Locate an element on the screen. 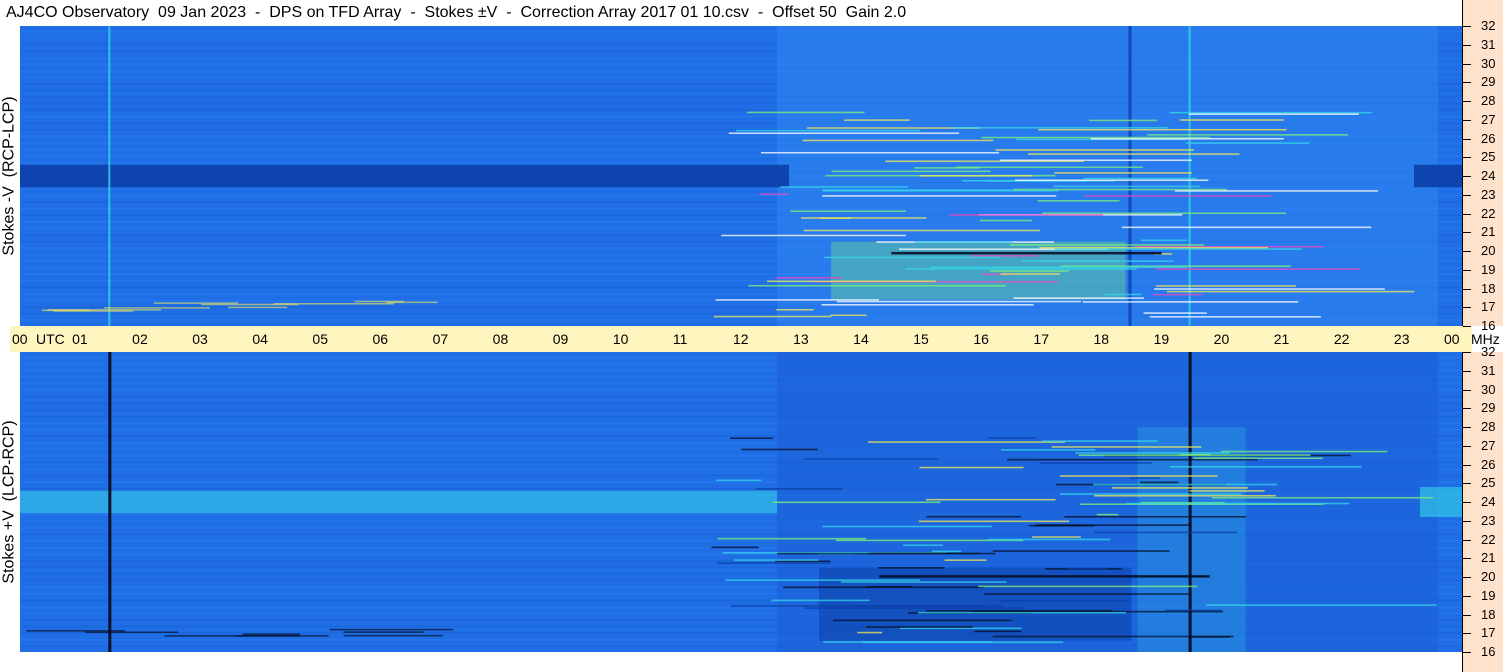 The width and height of the screenshot is (1503, 672). heatmap-band-24mhz is located at coordinates (399, 502).